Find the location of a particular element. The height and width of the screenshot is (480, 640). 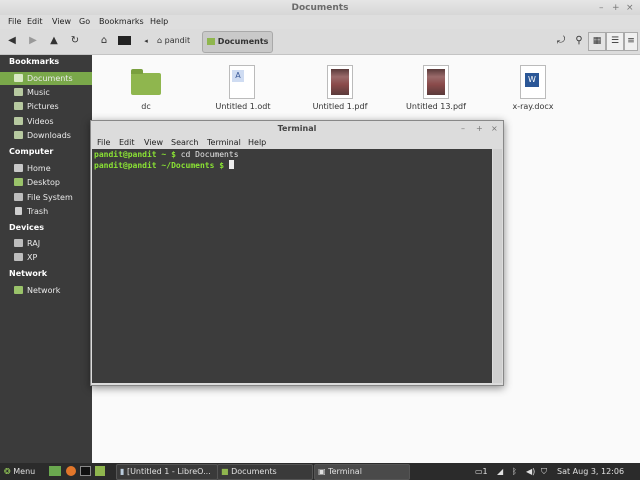

terminal-menu-edit: Edit is located at coordinates (127, 143).